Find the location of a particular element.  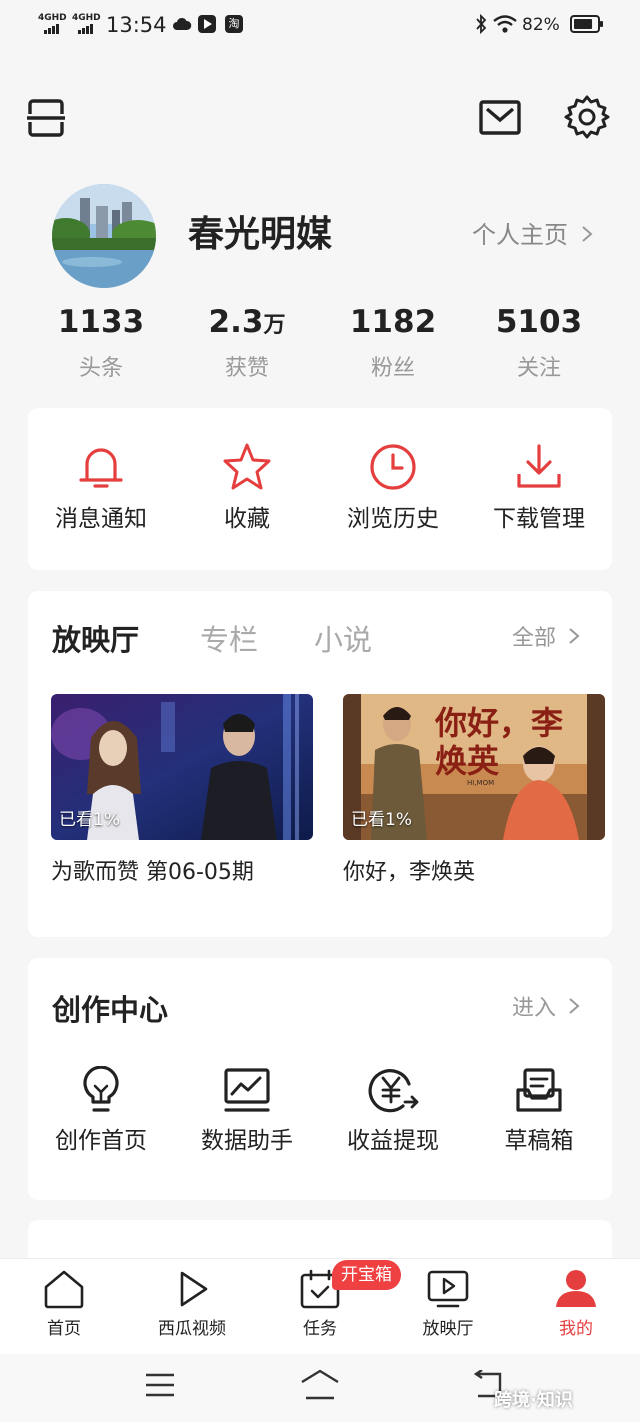

scan-button is located at coordinates (46, 118).